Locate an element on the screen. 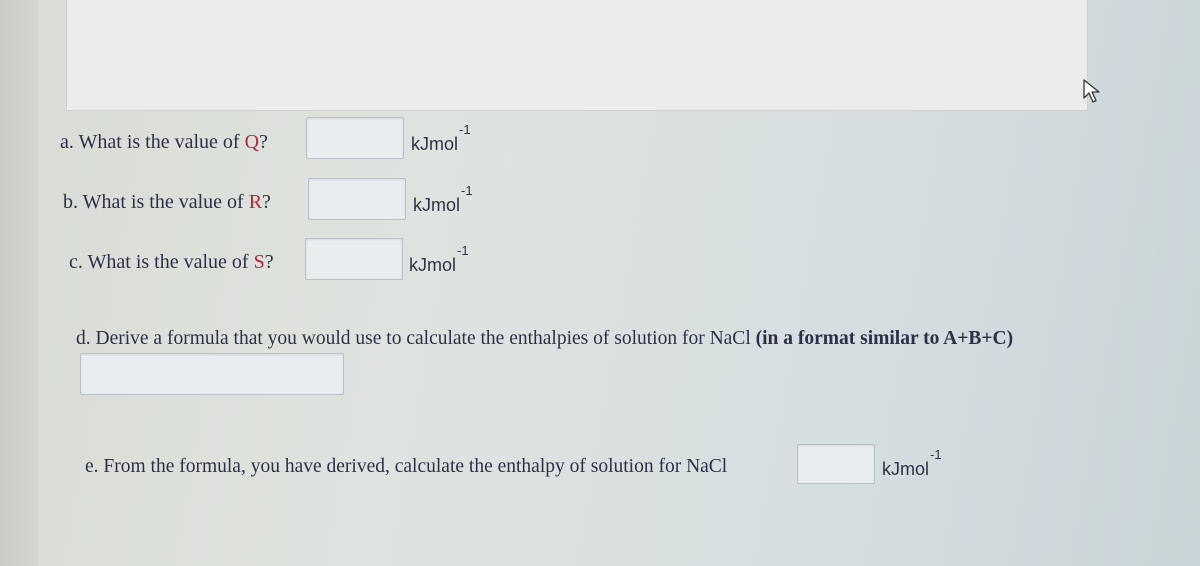 The image size is (1200, 566). question-a-suffix: ? is located at coordinates (263, 142).